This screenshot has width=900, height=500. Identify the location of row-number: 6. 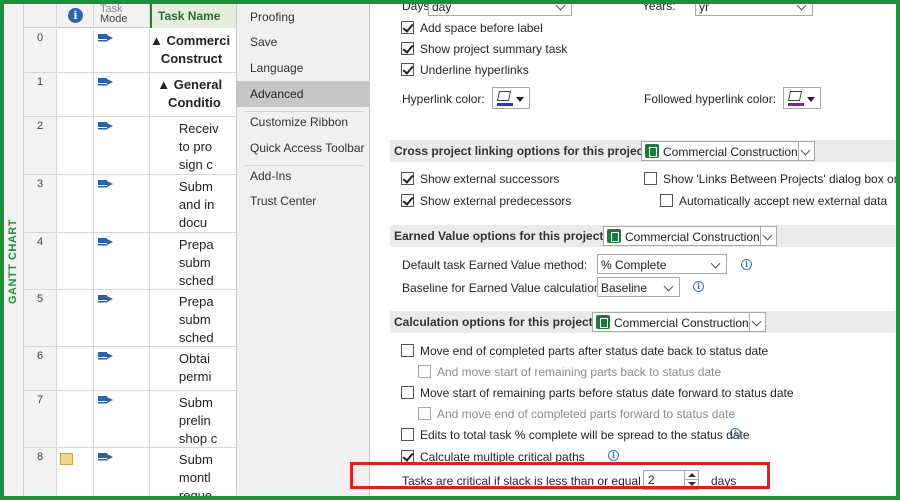
(40, 368).